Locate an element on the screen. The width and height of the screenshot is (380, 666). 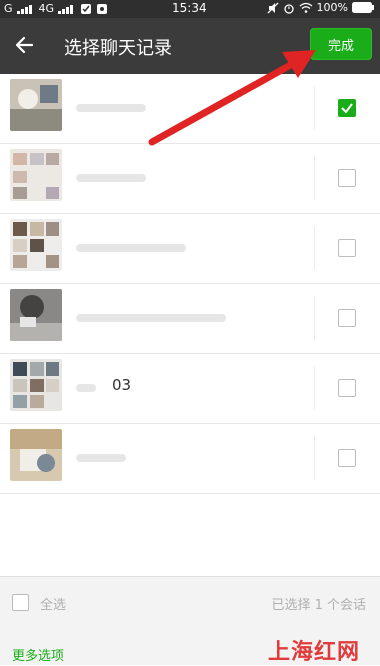
page-title: 选择聊天记录 is located at coordinates (118, 48).